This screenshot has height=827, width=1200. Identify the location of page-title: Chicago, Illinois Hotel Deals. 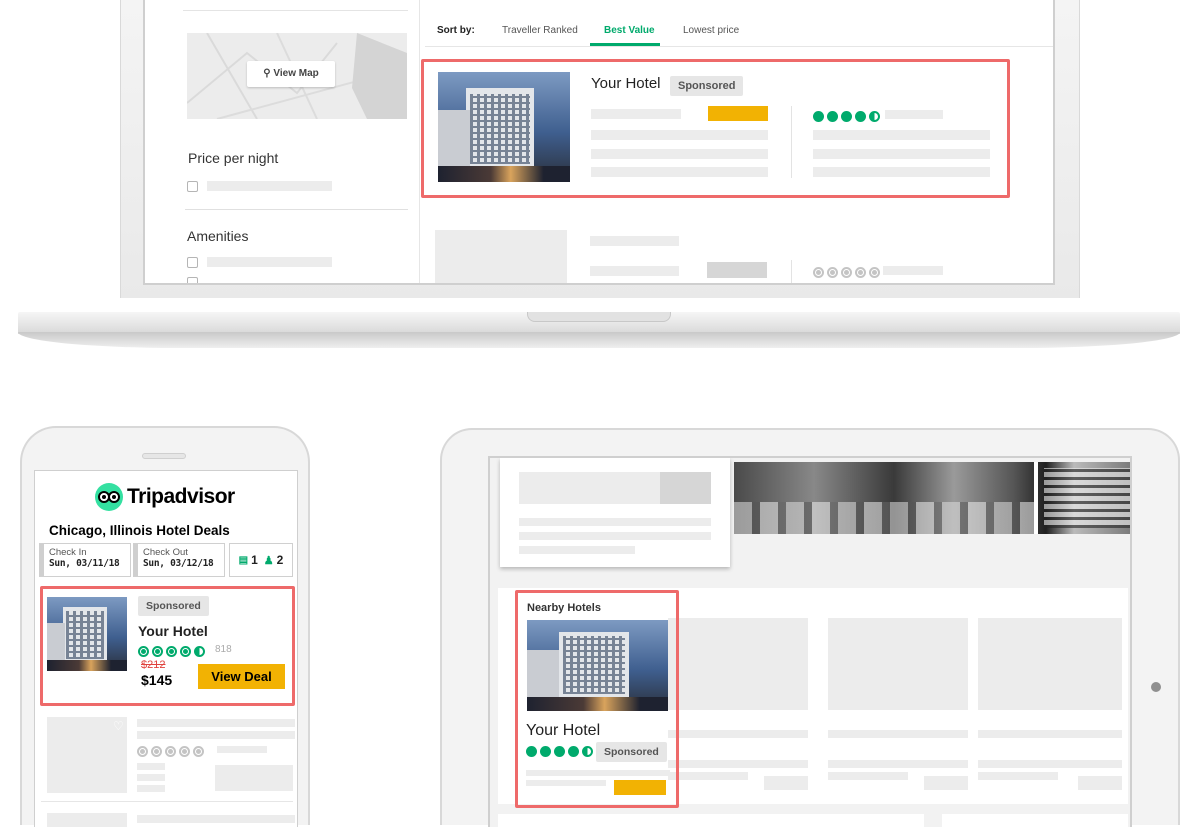
(139, 530).